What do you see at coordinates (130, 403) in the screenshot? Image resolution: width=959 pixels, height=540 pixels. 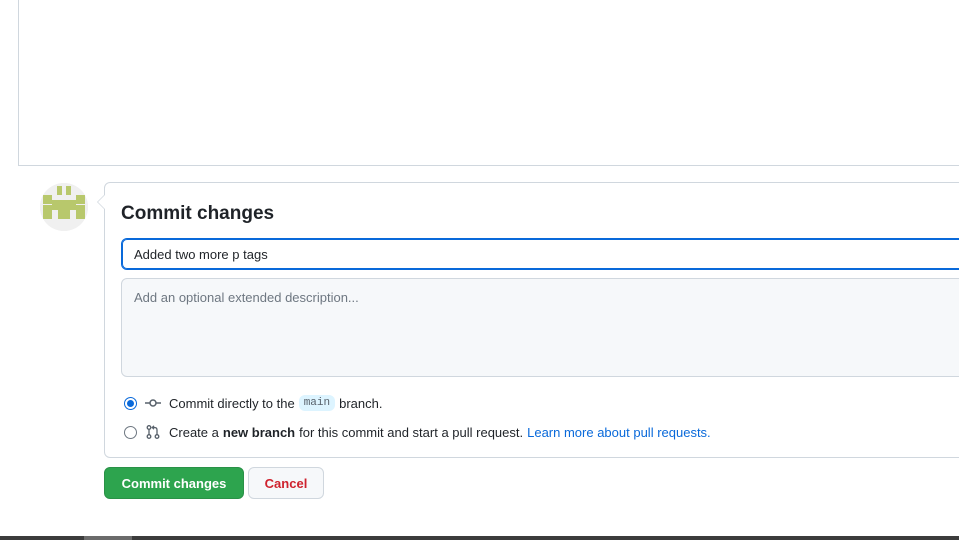 I see `commit-directly-radio` at bounding box center [130, 403].